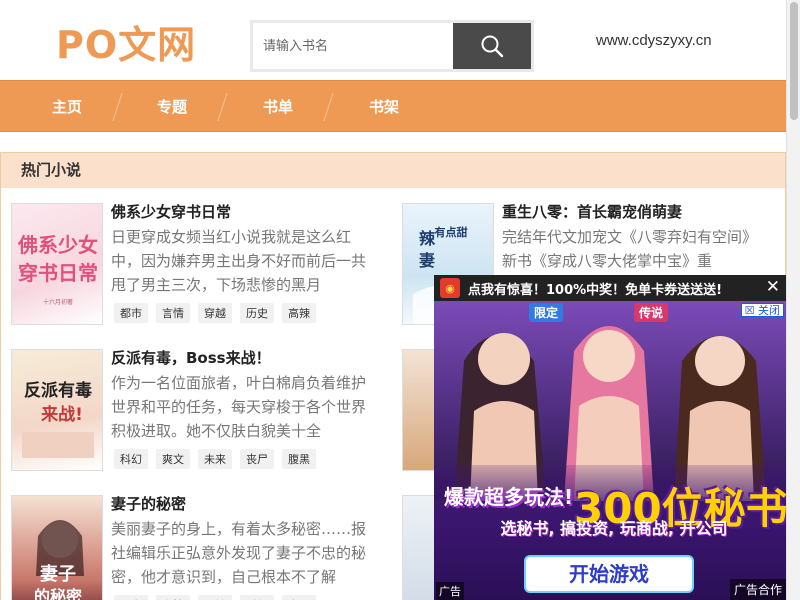  I want to click on ad-banner-bar: ◉ 点我有惊喜！100%中奖！免单卡券送送送! ✕, so click(610, 288).